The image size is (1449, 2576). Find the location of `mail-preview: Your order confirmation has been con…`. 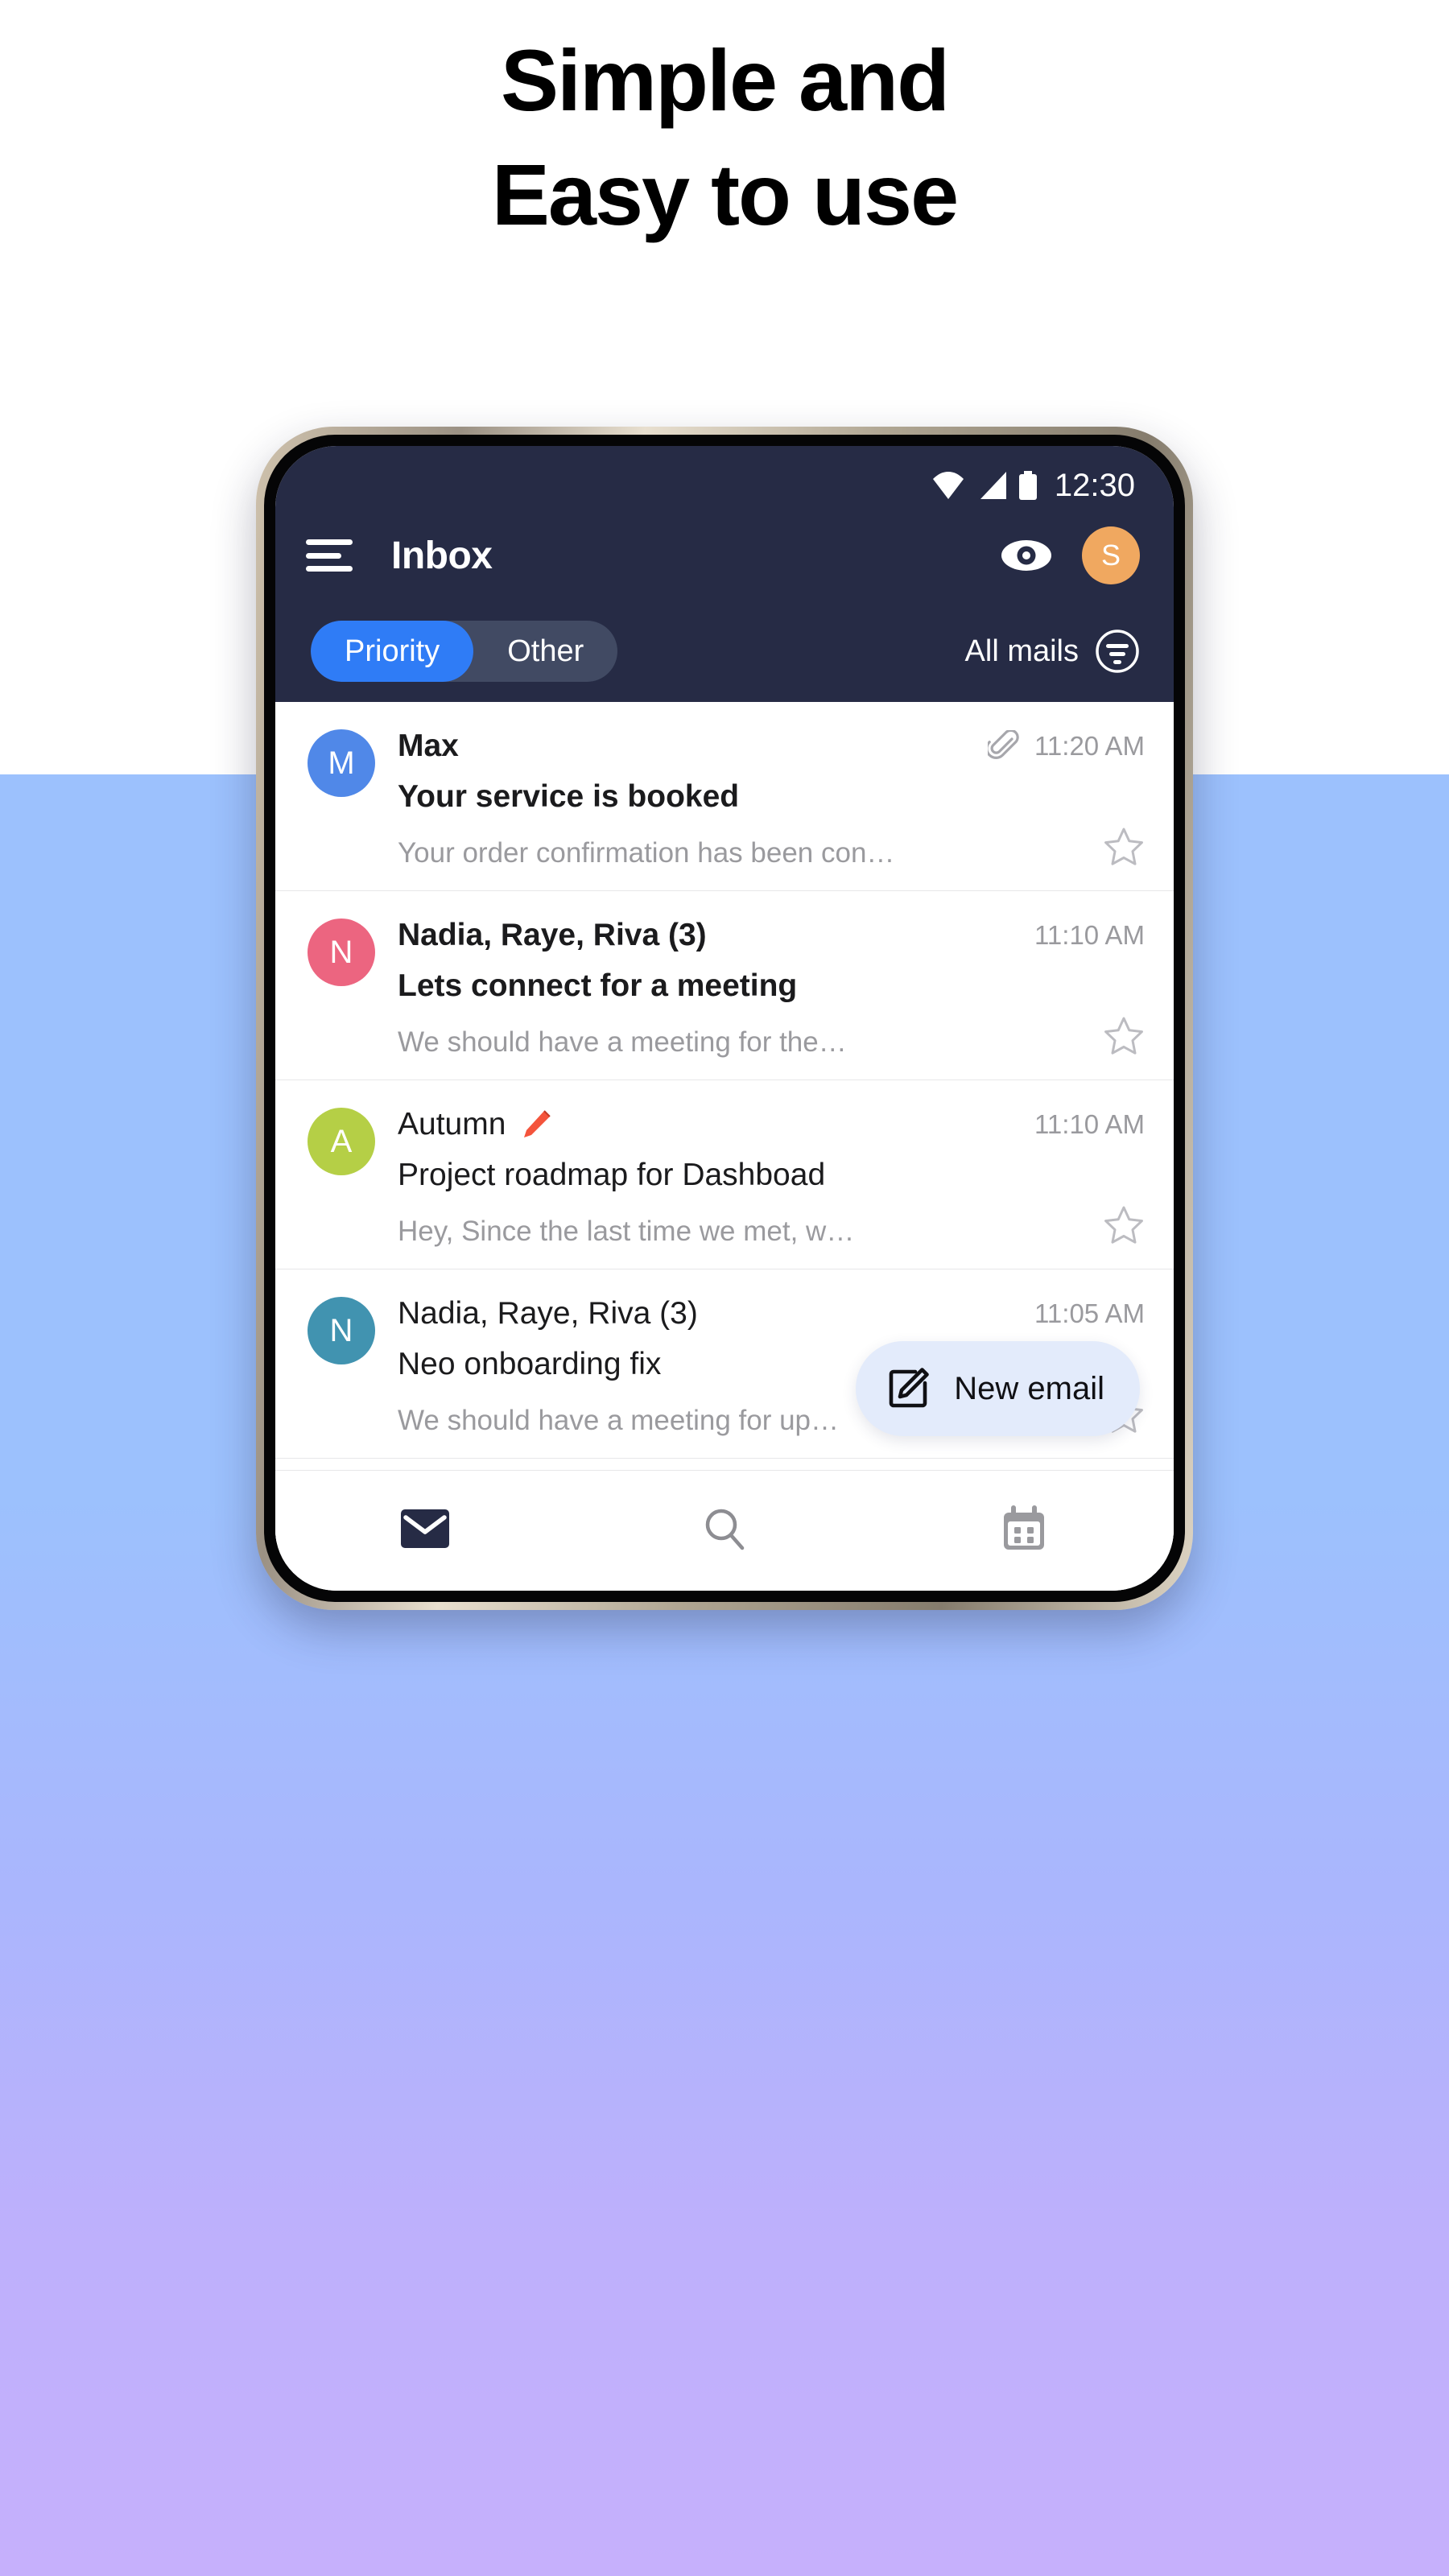

mail-preview: Your order confirmation has been con… is located at coordinates (646, 853).